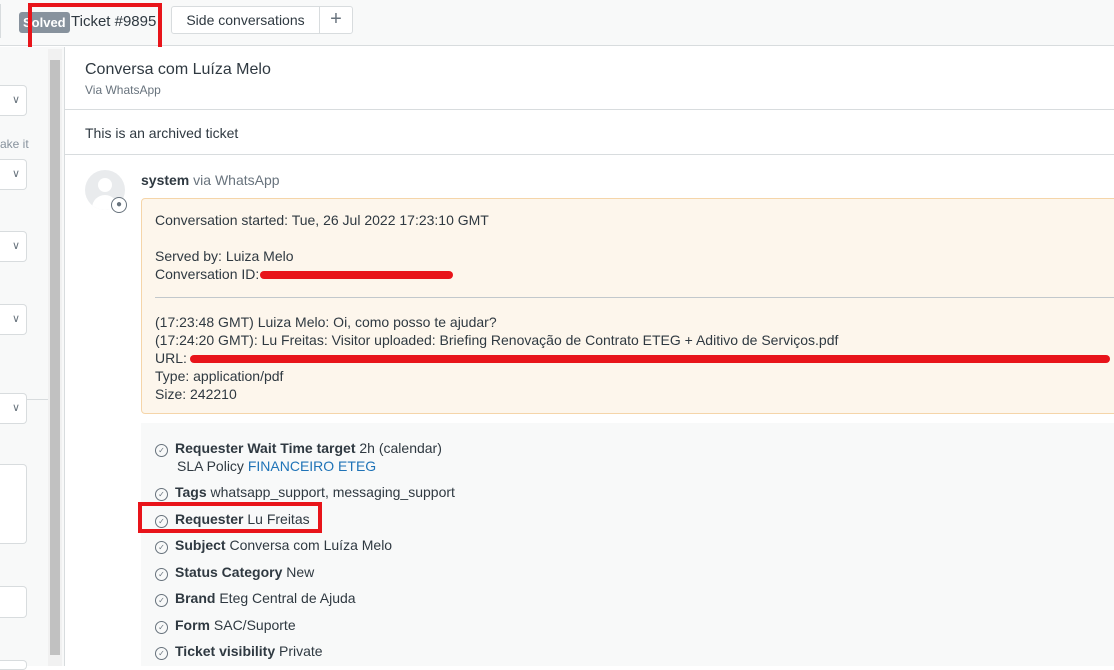 The height and width of the screenshot is (670, 1114). I want to click on plus-icon: +, so click(336, 19).